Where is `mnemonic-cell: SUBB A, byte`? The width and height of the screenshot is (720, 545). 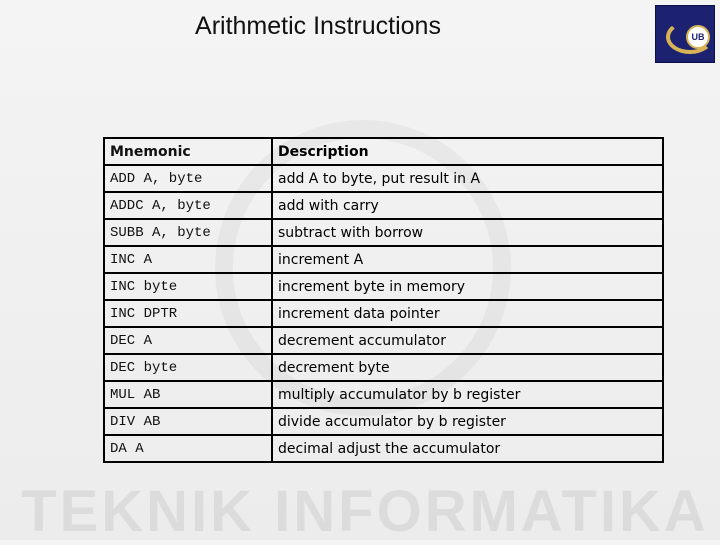
mnemonic-cell: SUBB A, byte is located at coordinates (188, 232).